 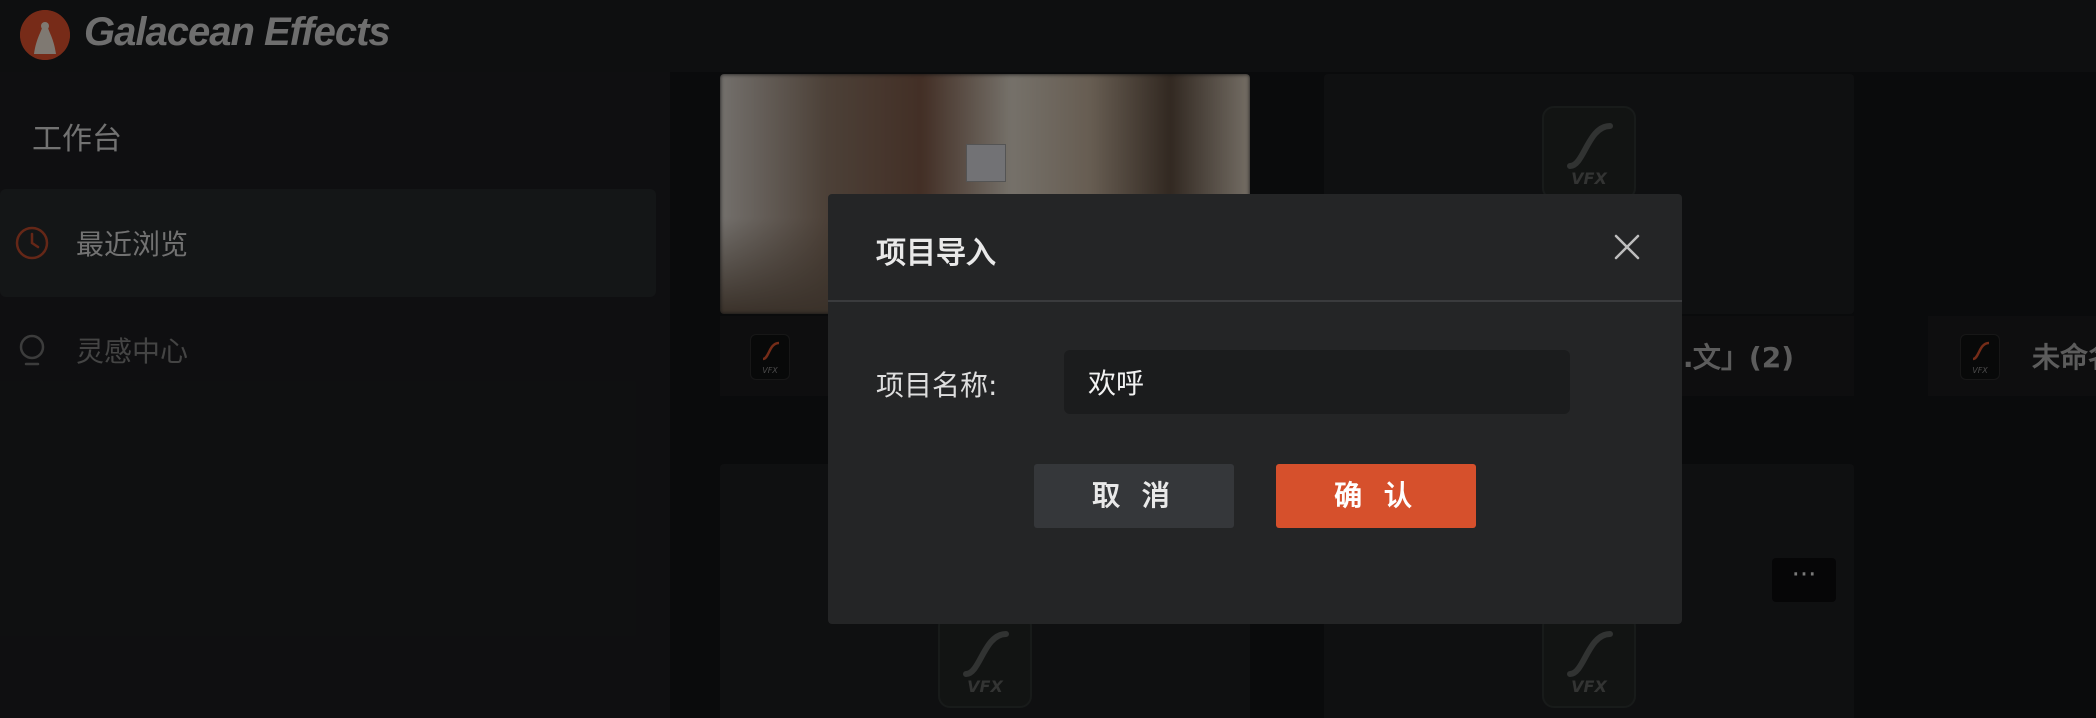 I want to click on dialog-title: 项目导入, so click(x=936, y=253).